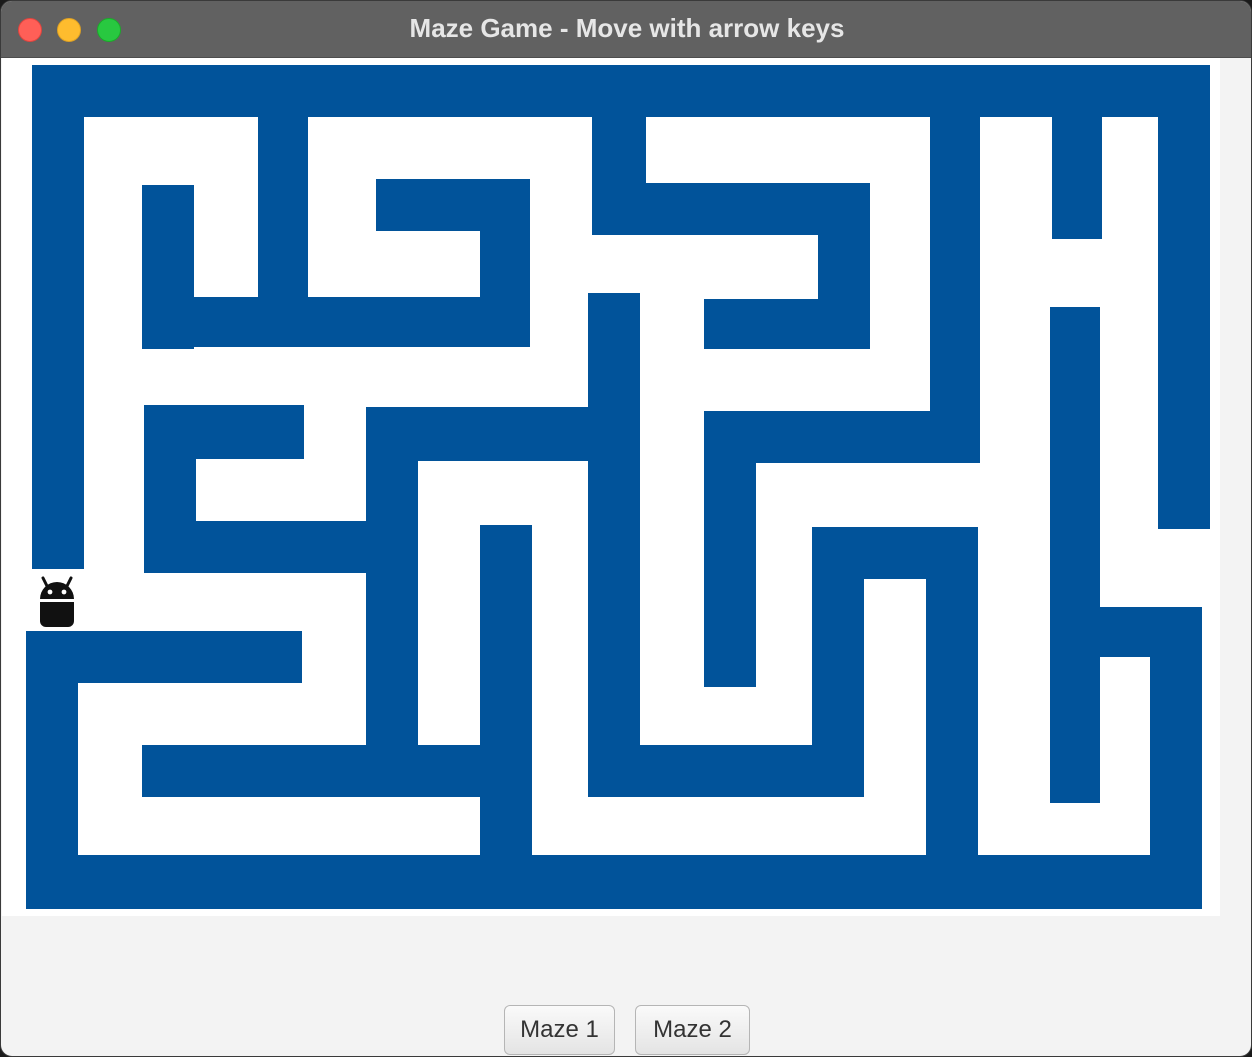 This screenshot has height=1057, width=1252. What do you see at coordinates (57, 601) in the screenshot?
I see `player-android-icon` at bounding box center [57, 601].